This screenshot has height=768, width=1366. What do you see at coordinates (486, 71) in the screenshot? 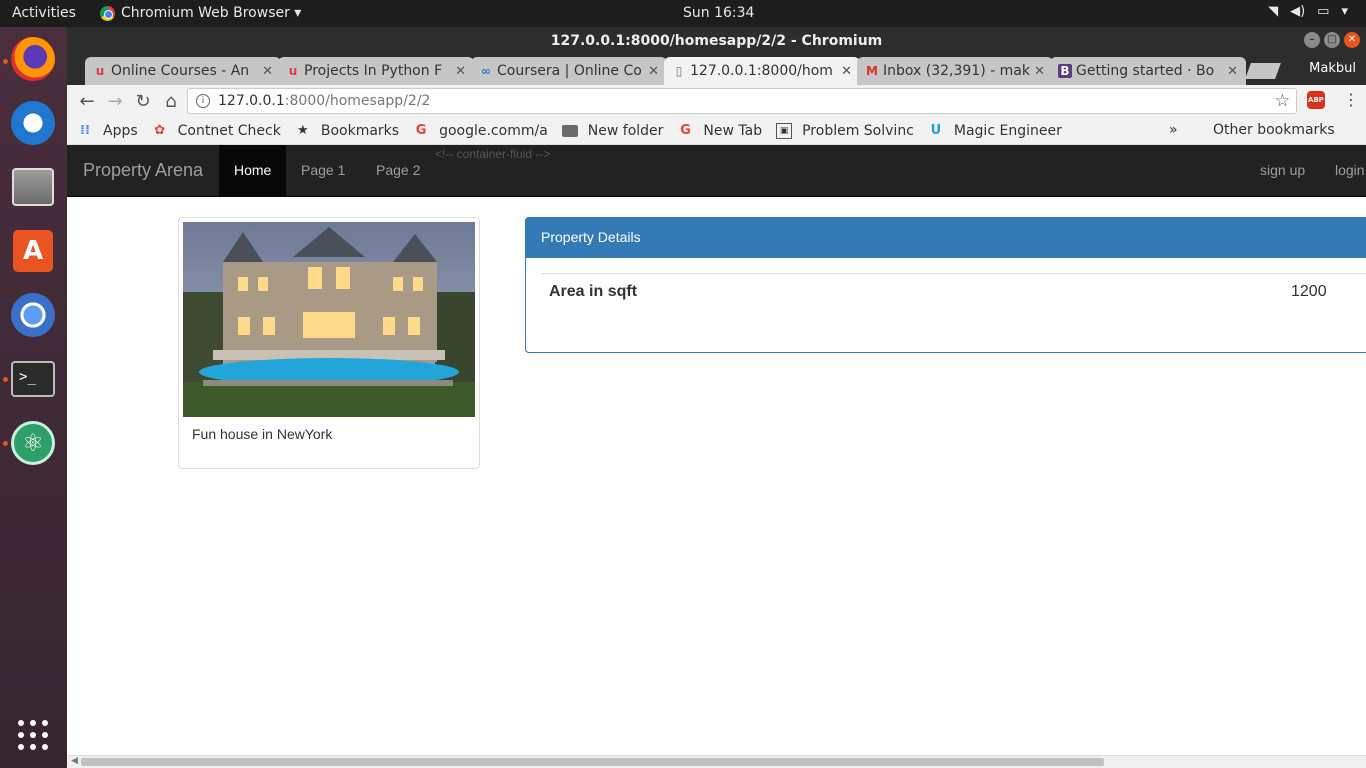
I see `coursera-icon: ∞` at bounding box center [486, 71].